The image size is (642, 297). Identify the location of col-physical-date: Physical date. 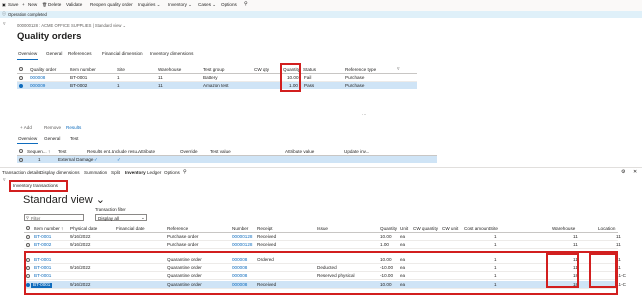
(83, 229).